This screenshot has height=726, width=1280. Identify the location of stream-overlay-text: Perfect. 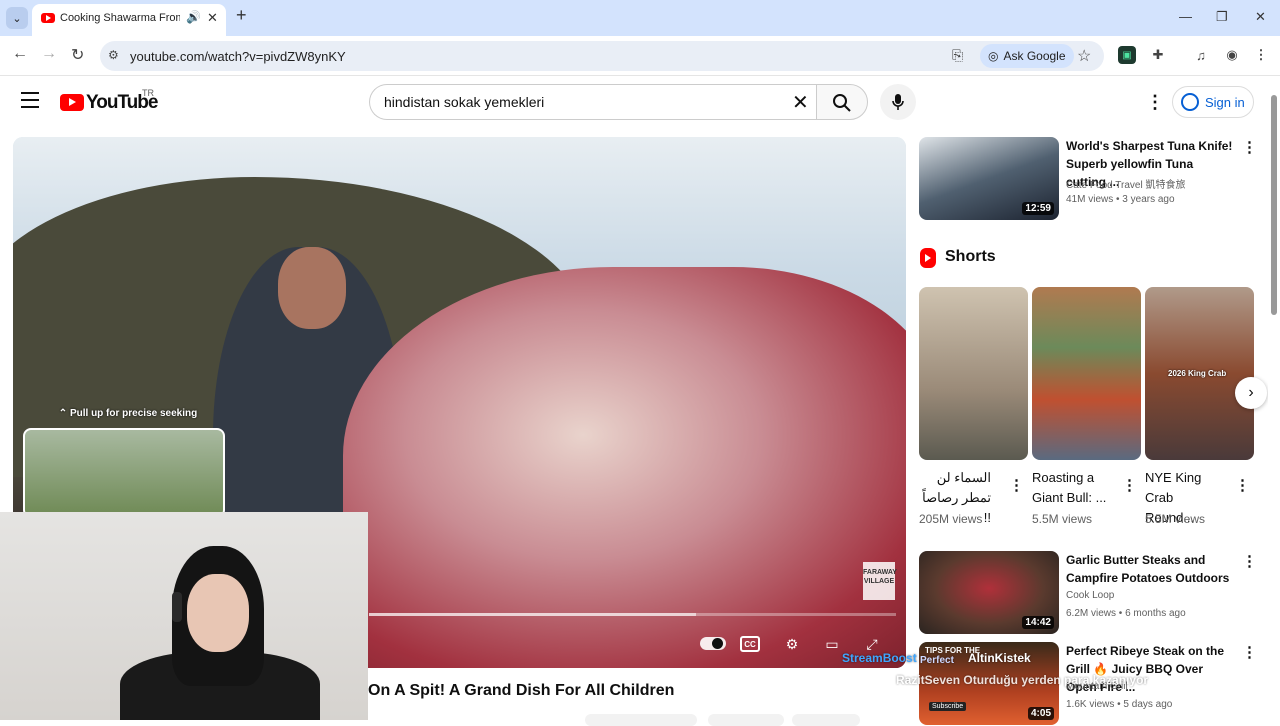
(937, 660).